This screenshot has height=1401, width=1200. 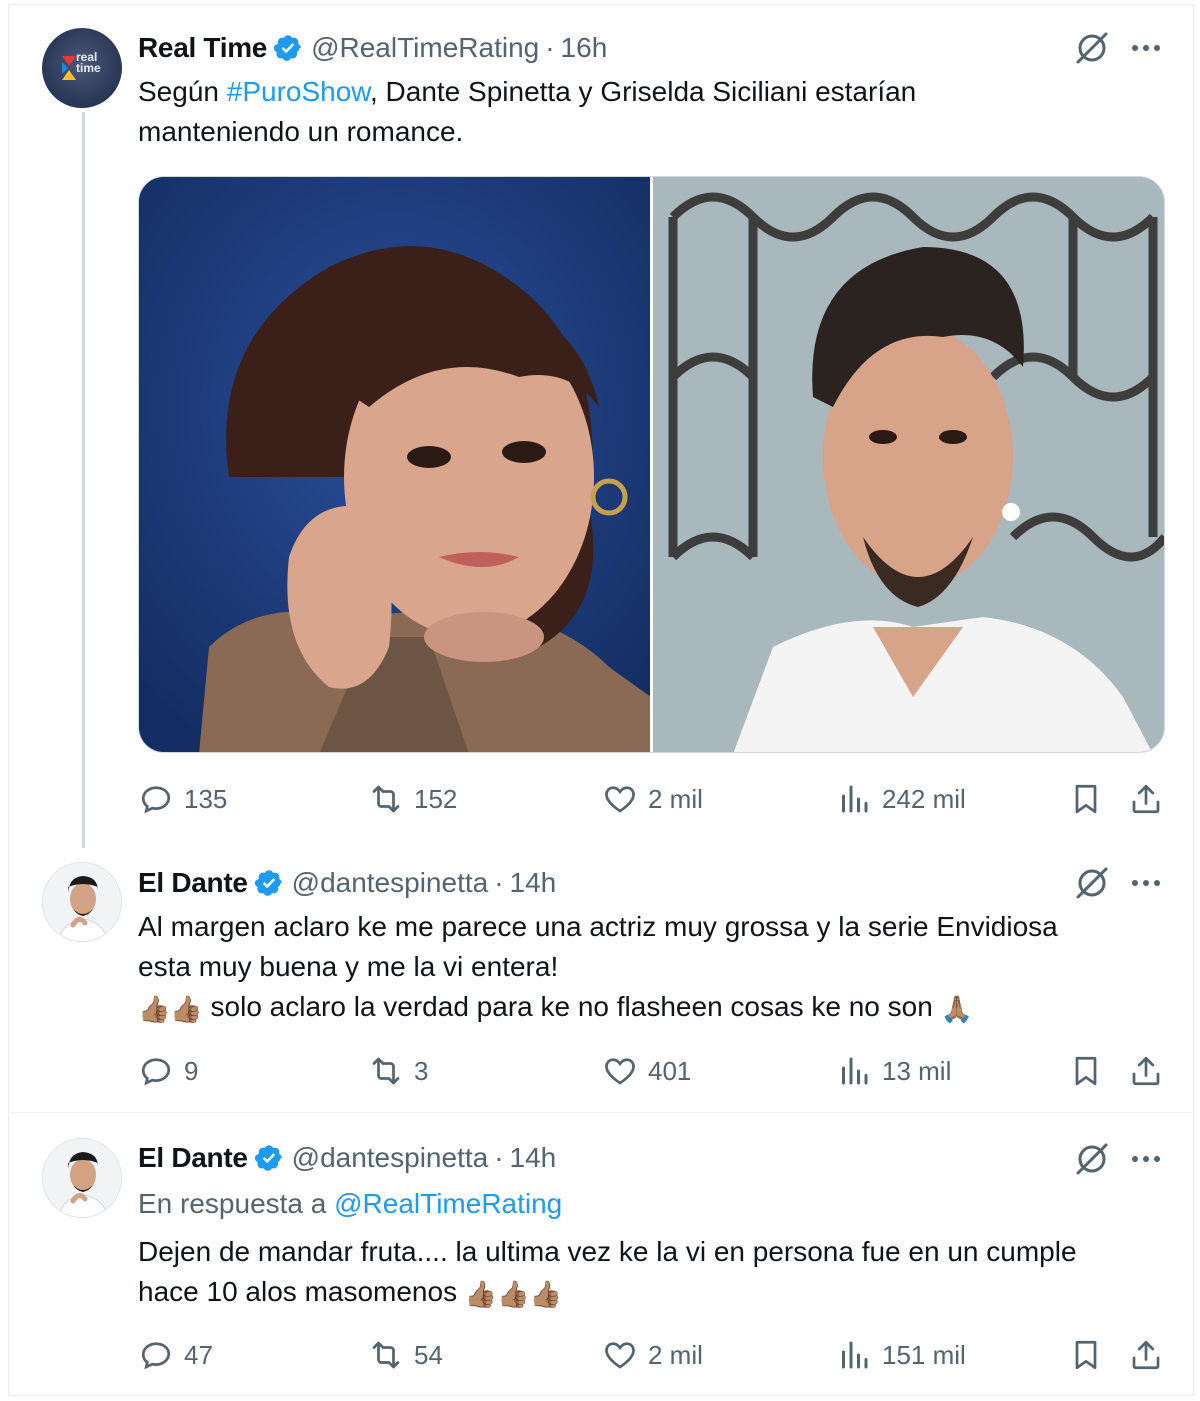 I want to click on views-button: 242 mil, so click(x=901, y=799).